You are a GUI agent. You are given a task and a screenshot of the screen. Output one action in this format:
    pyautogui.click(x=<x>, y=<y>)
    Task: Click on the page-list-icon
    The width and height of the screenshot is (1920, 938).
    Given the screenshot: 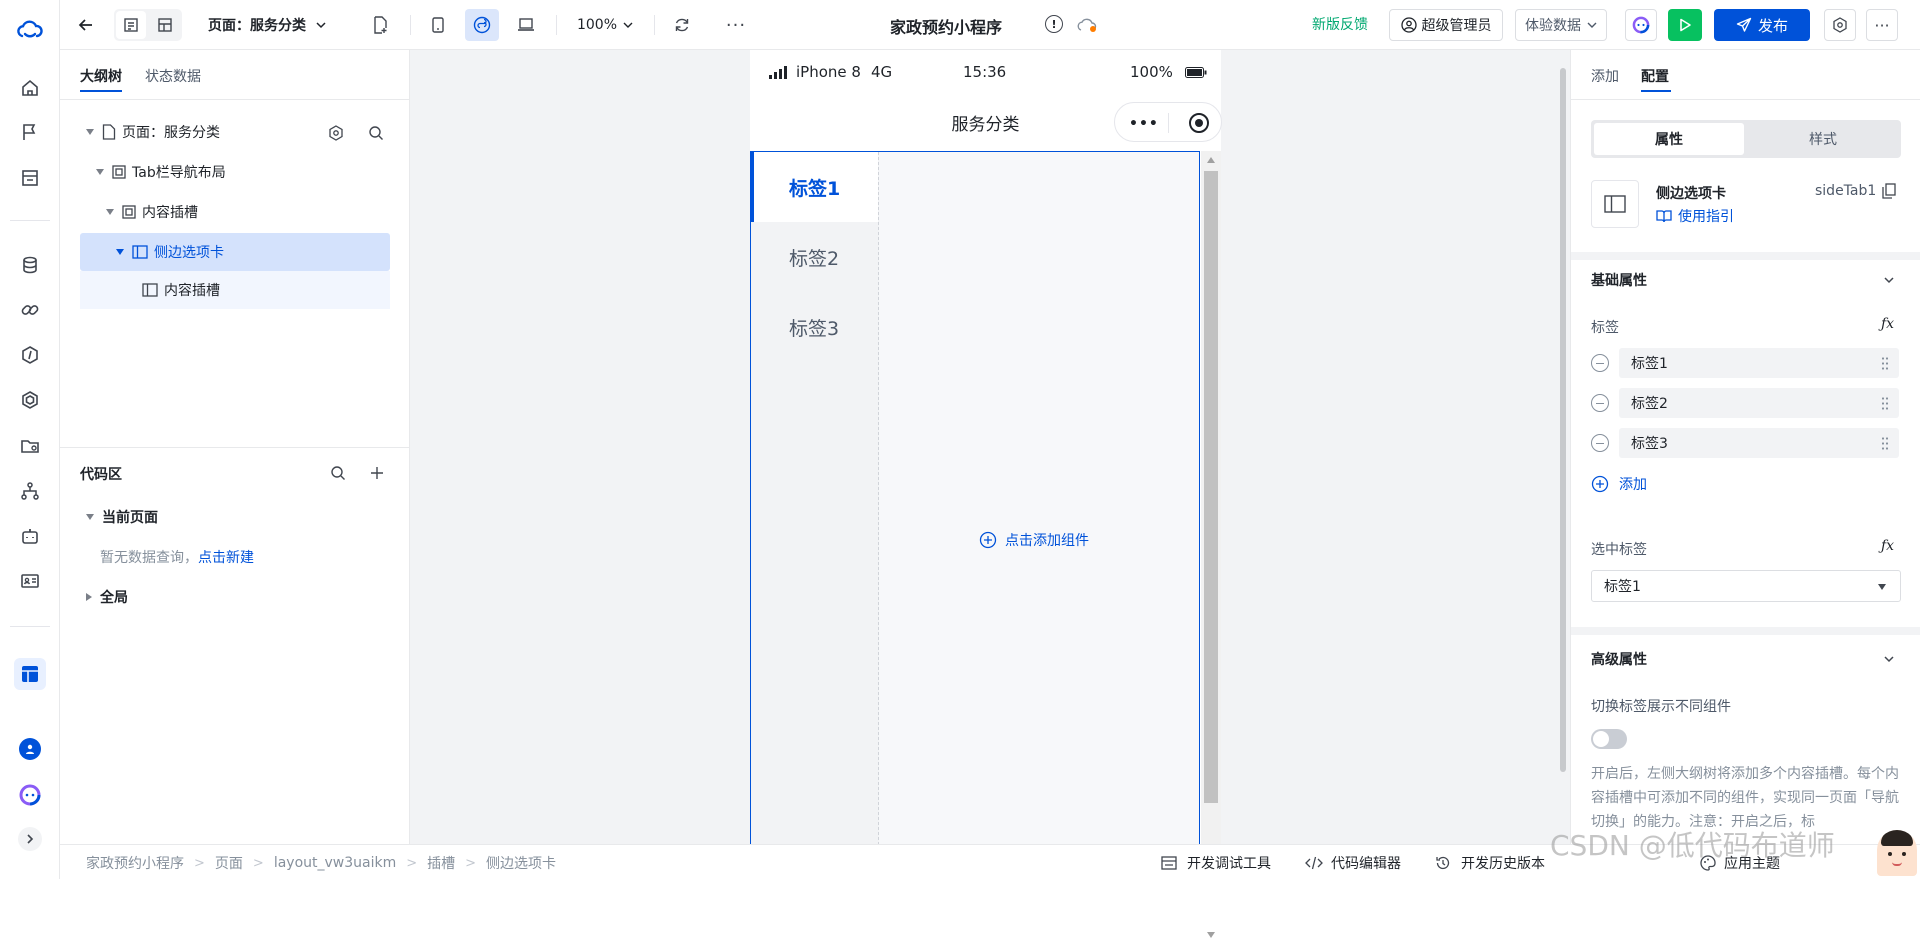 What is the action you would take?
    pyautogui.click(x=131, y=25)
    